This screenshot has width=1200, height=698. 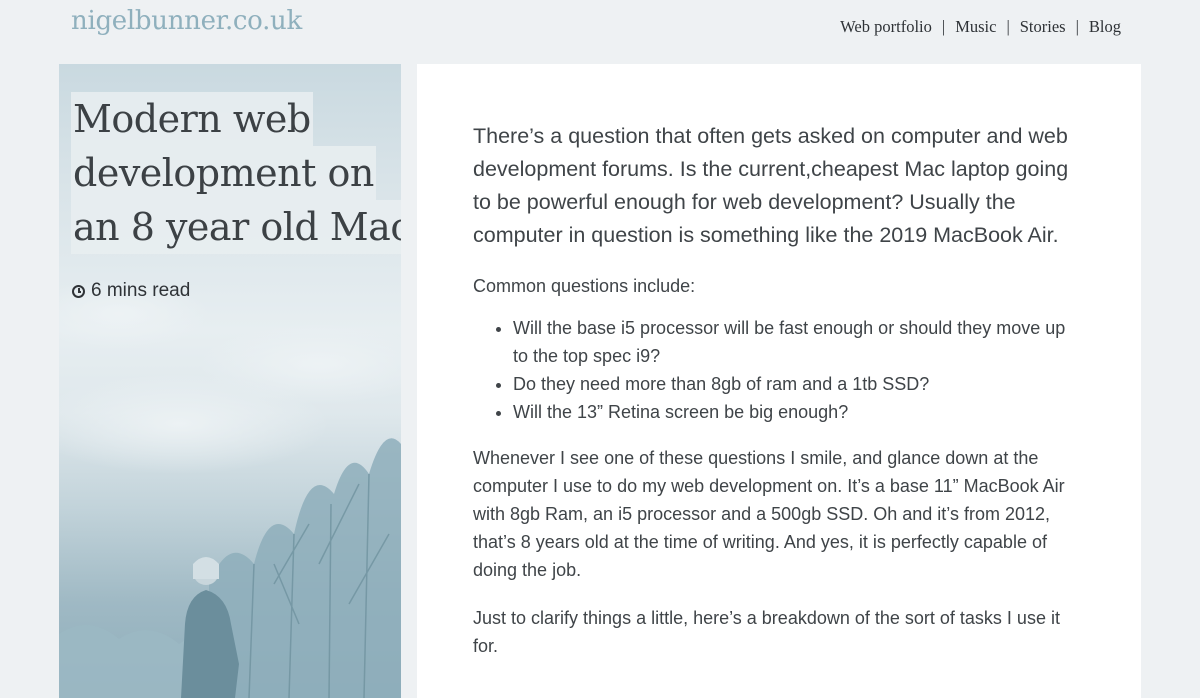 What do you see at coordinates (1043, 27) in the screenshot?
I see `nav-link-stories: Stories` at bounding box center [1043, 27].